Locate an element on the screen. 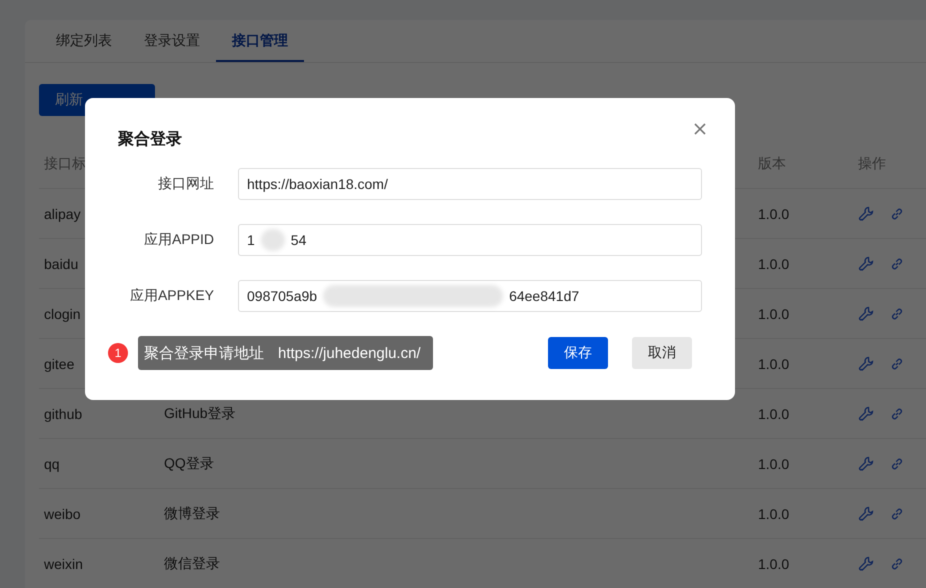 The image size is (926, 588). field-label: 应用APPKEY is located at coordinates (171, 296).